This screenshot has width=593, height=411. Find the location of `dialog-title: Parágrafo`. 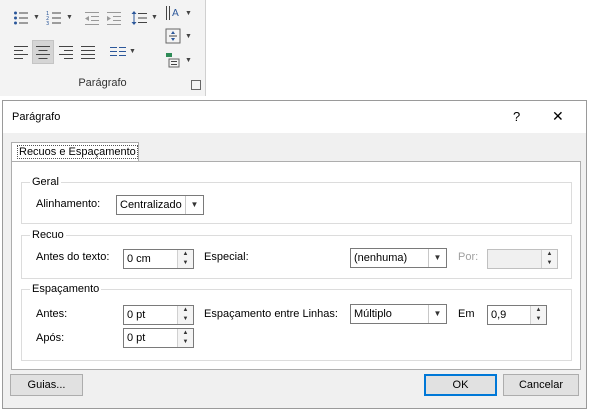

dialog-title: Parágrafo is located at coordinates (36, 117).